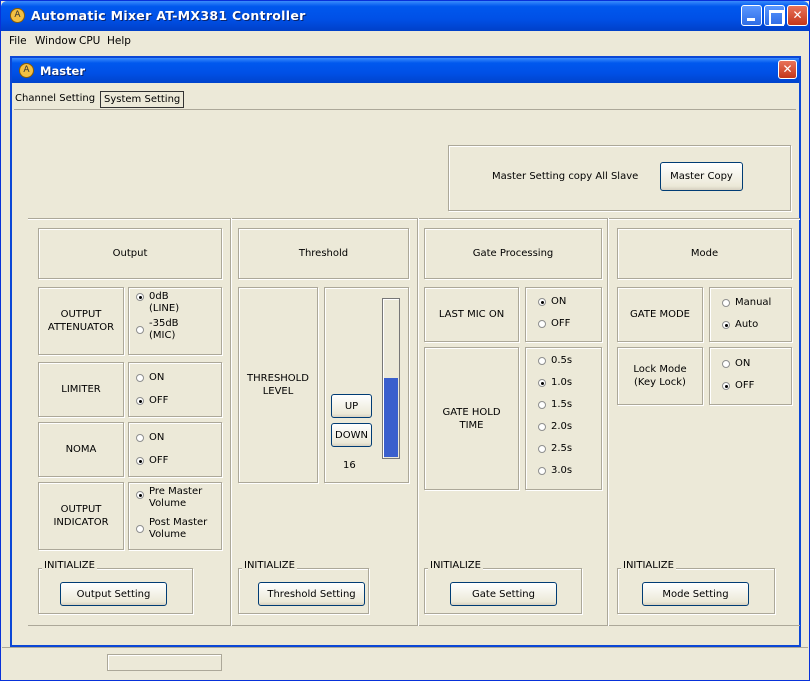 The image size is (810, 681). What do you see at coordinates (471, 418) in the screenshot?
I see `gate-hold-time-label: GATE HOLD TIME` at bounding box center [471, 418].